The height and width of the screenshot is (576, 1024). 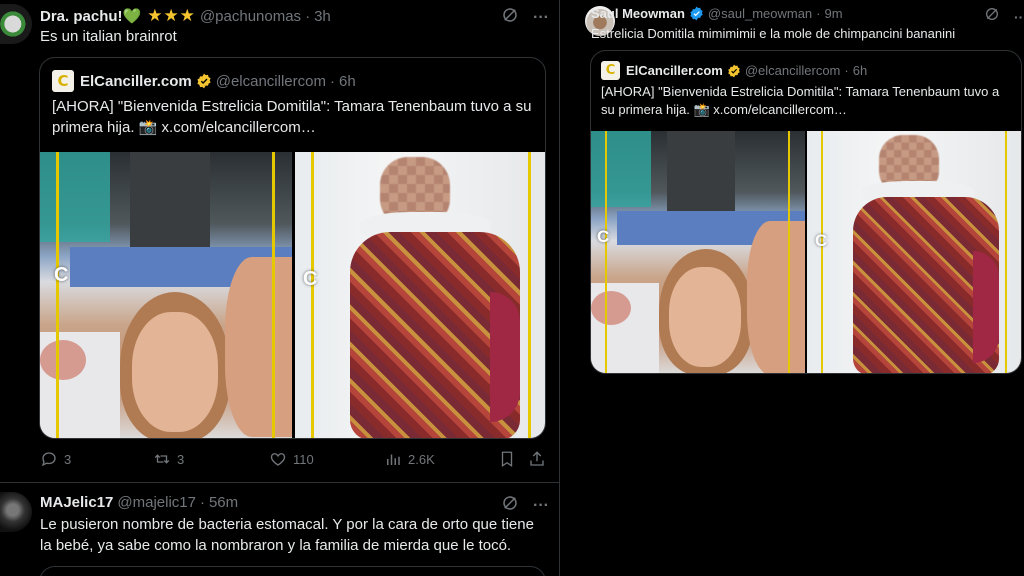 I want to click on reply-count: 3, so click(x=68, y=459).